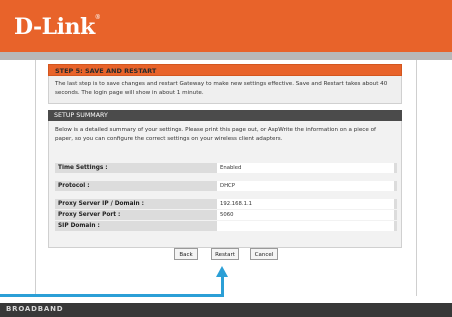  Describe the element at coordinates (186, 254) in the screenshot. I see `back-button: Back` at that location.